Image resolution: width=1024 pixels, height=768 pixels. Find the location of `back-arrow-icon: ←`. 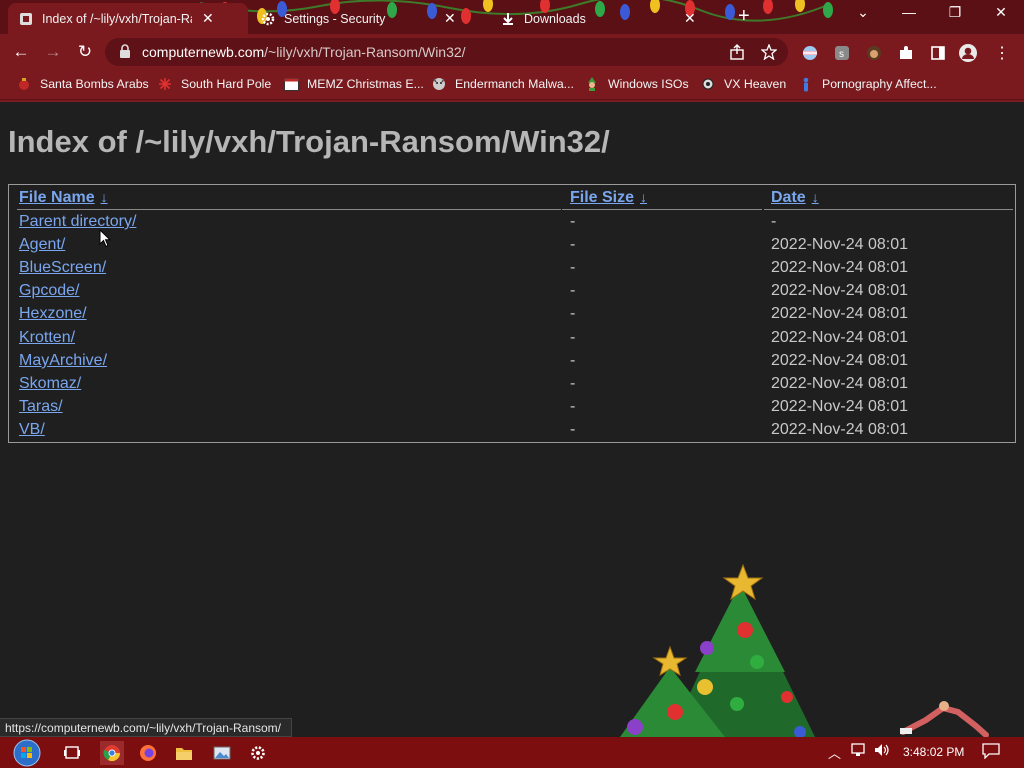

back-arrow-icon: ← is located at coordinates (21, 52).